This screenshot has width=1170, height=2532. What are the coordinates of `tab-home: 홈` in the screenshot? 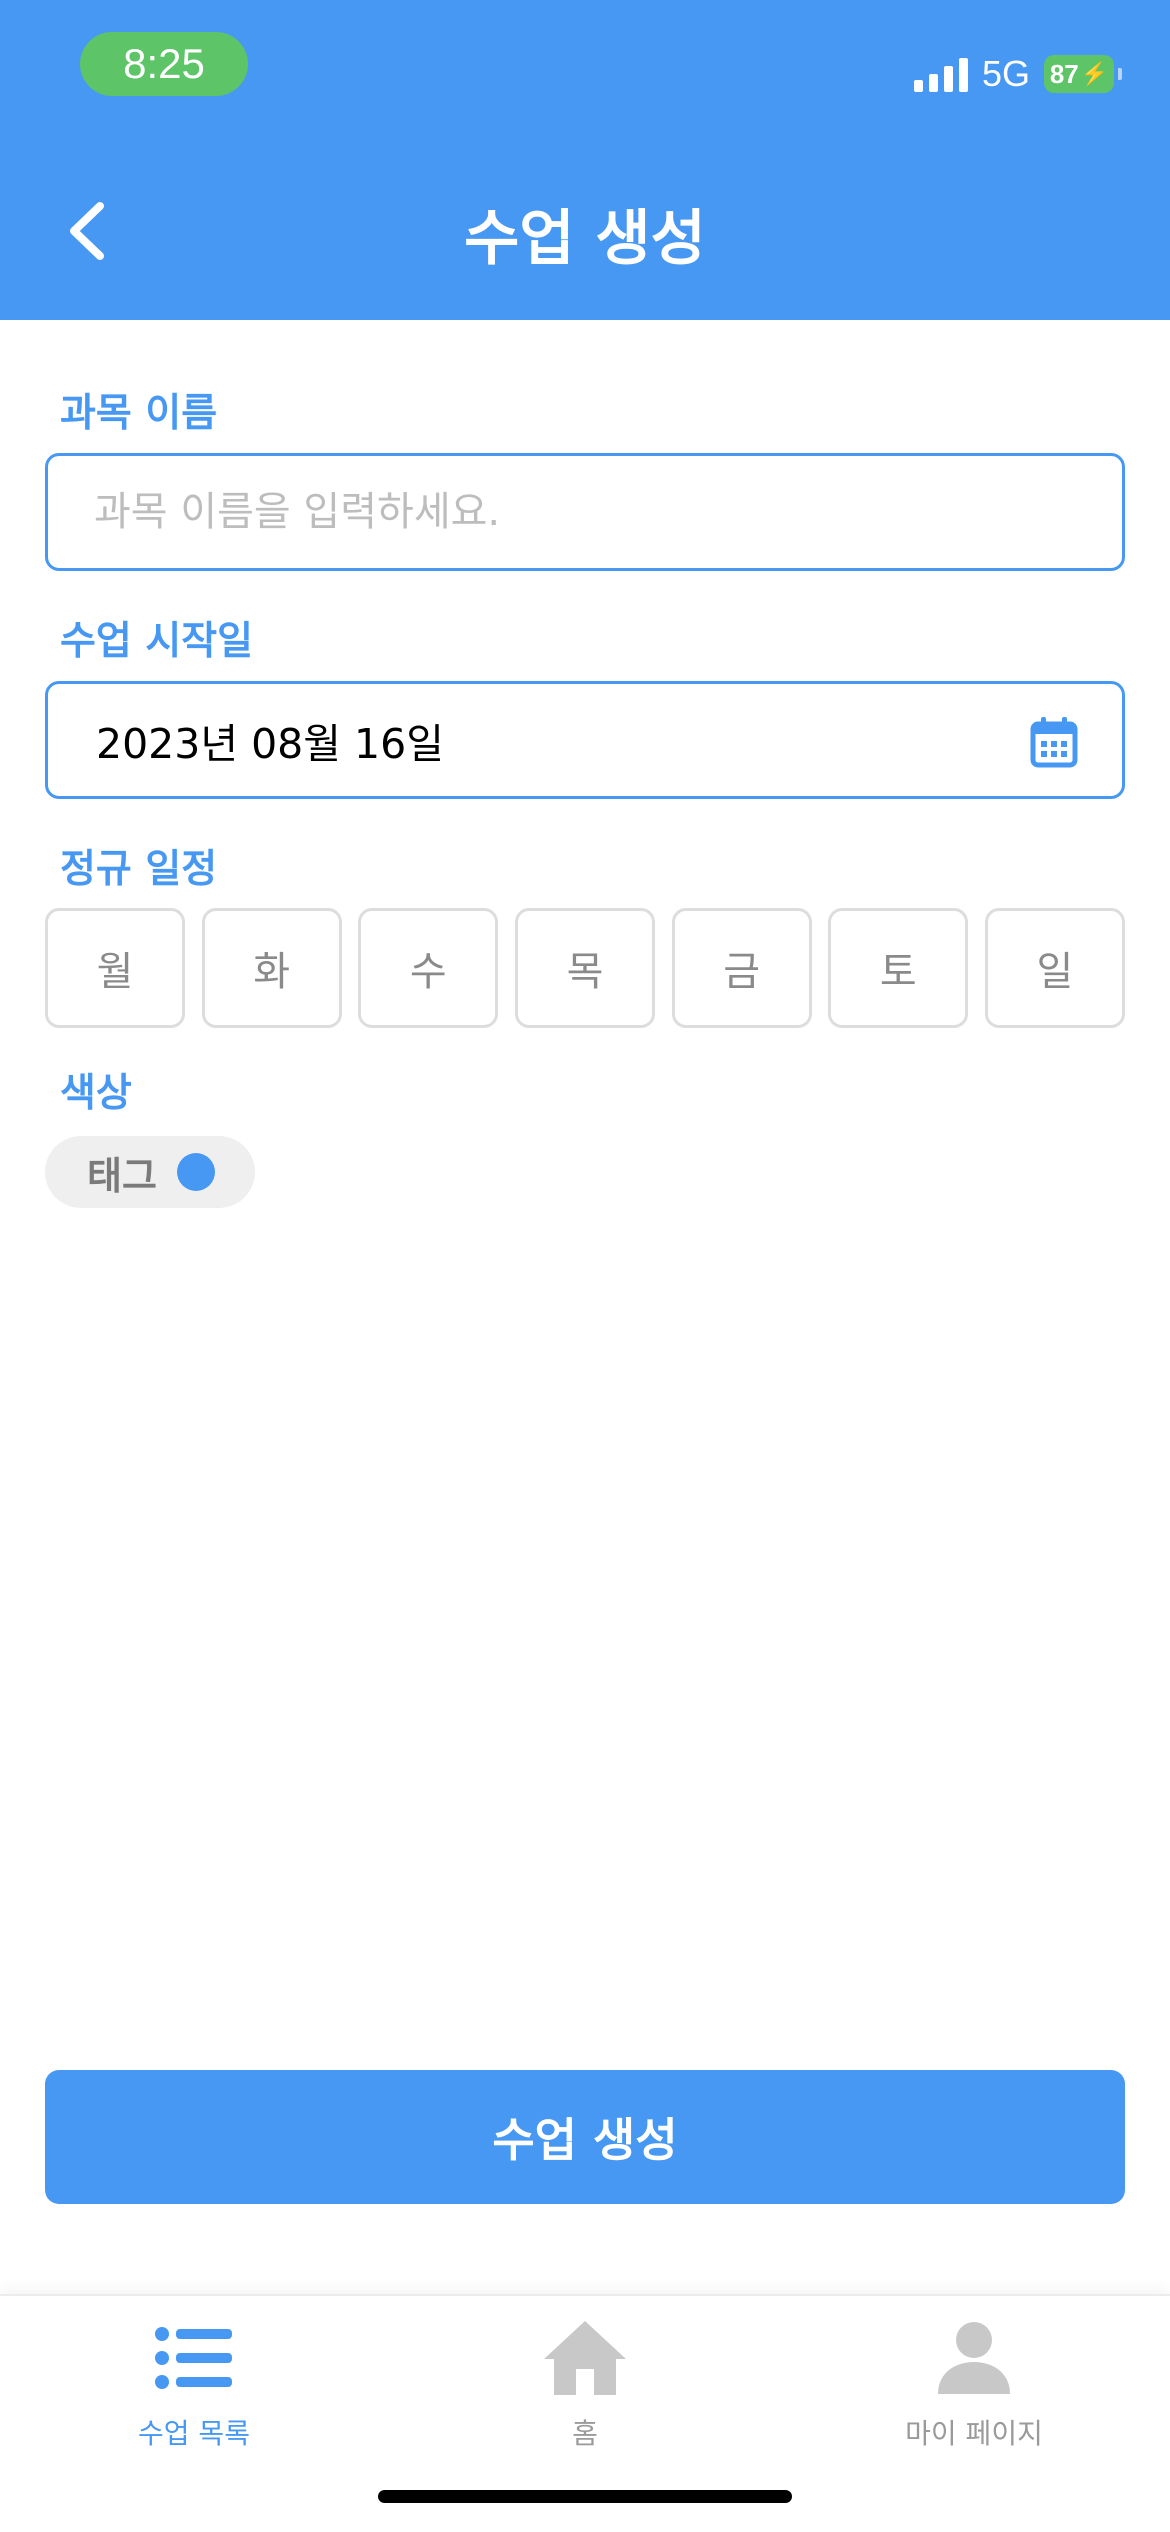 It's located at (585, 2385).